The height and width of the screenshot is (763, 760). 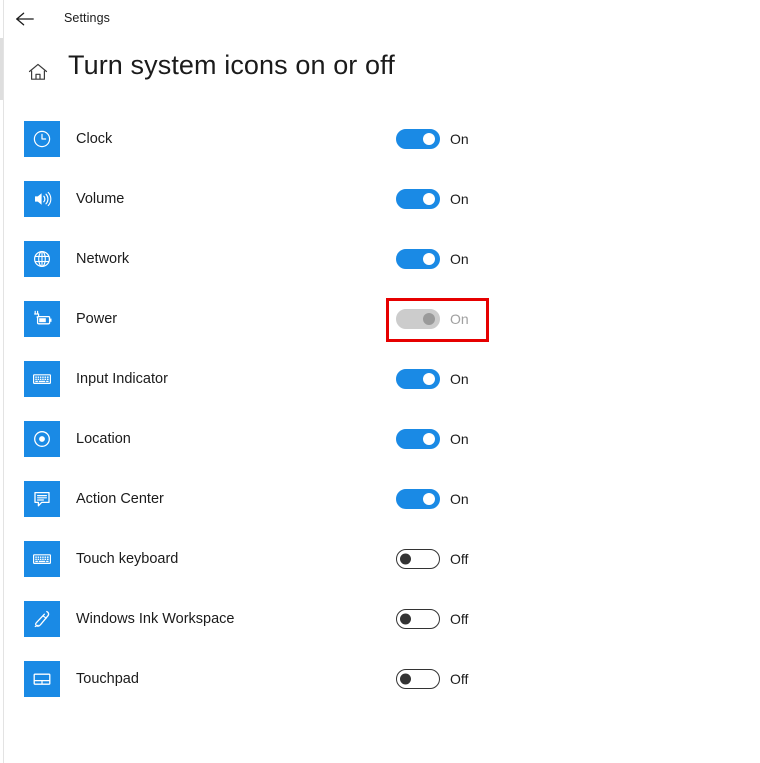 What do you see at coordinates (380, 571) in the screenshot?
I see `system-icon-row: Touch keyboard Off` at bounding box center [380, 571].